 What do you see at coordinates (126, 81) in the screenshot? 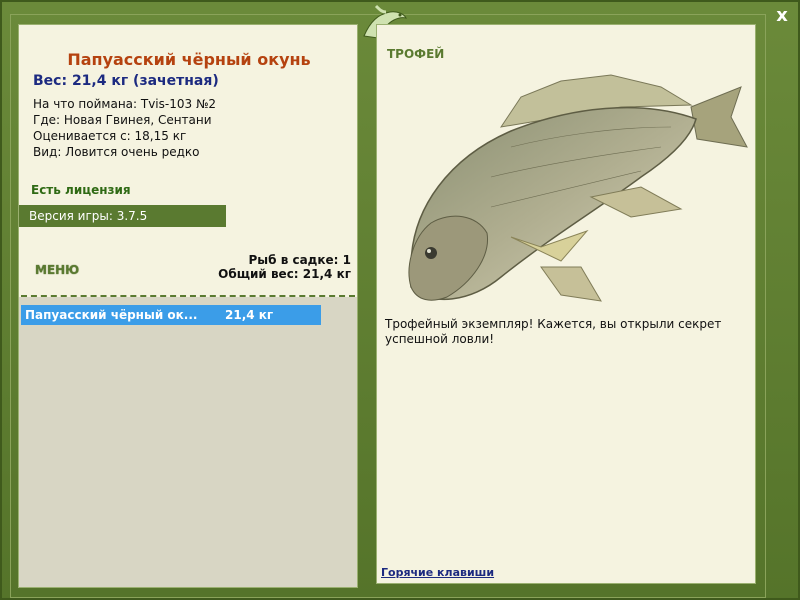
I see `fish-weight: Вес: 21,4 кг (зачетная)` at bounding box center [126, 81].